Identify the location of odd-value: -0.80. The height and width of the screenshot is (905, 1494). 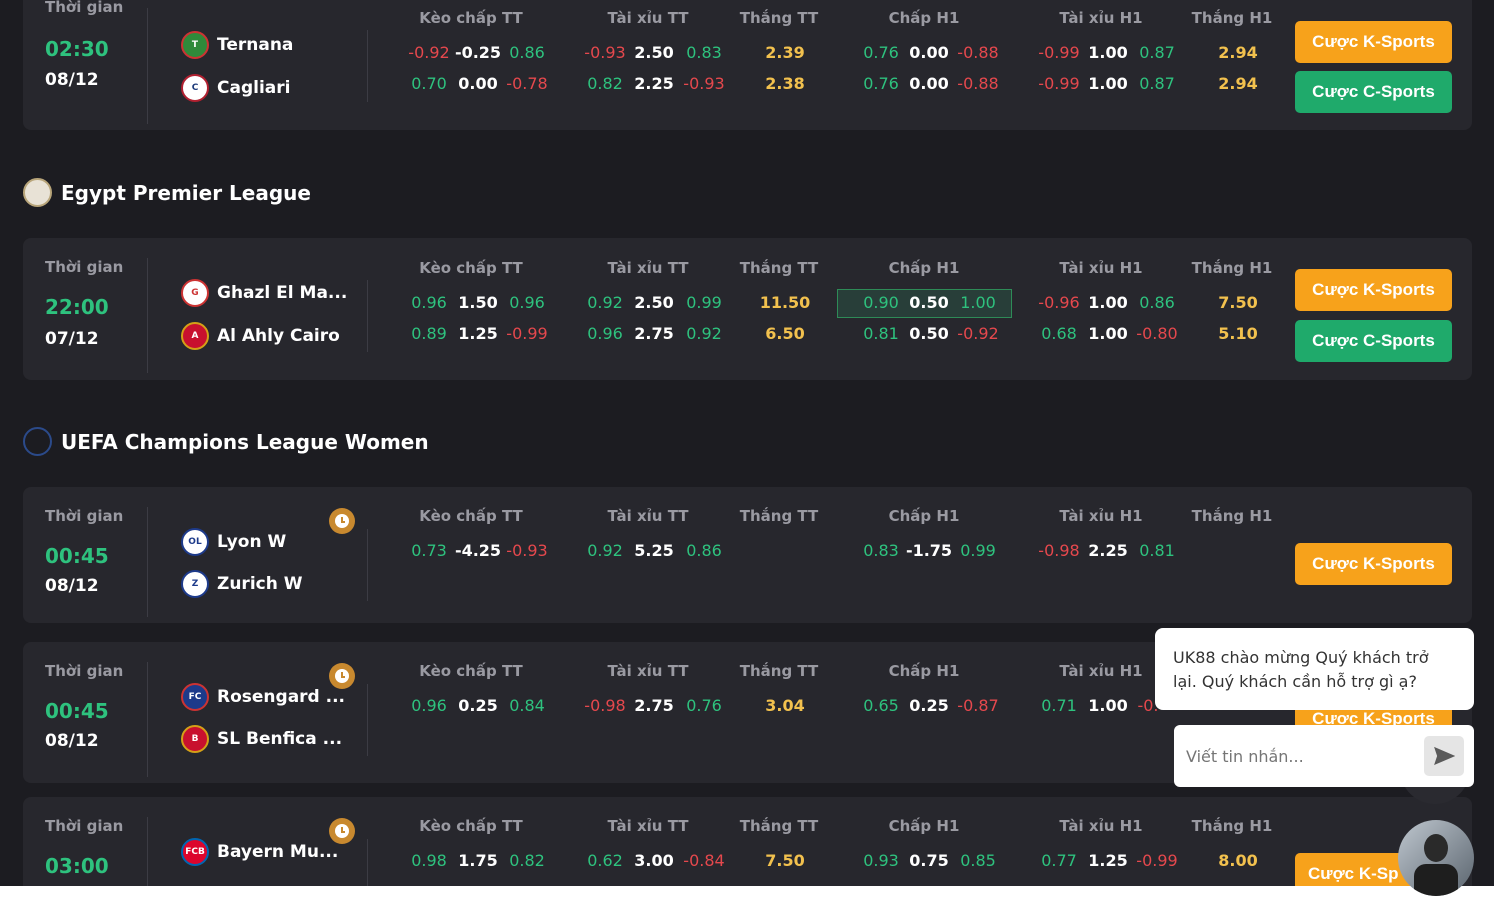
(1156, 333).